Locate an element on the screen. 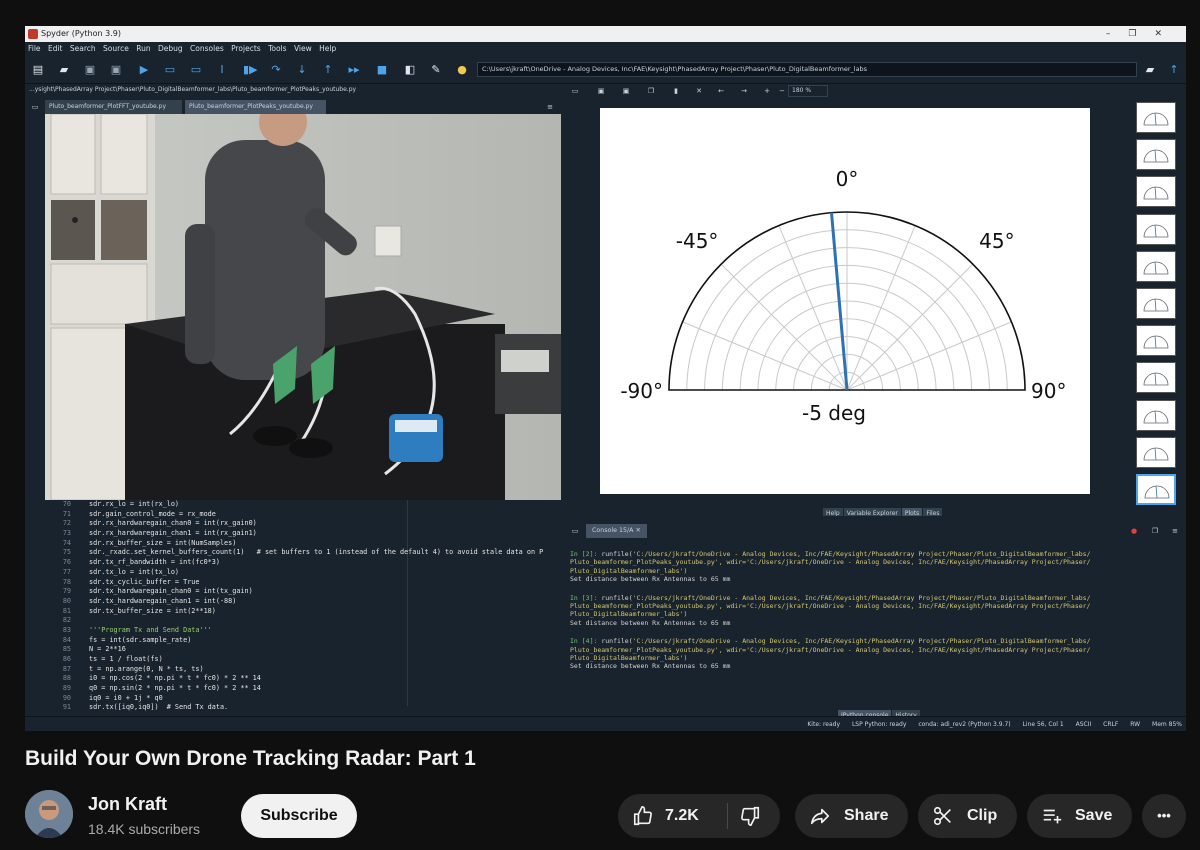 The height and width of the screenshot is (850, 1200). like-dislike-group: 7.2K is located at coordinates (699, 816).